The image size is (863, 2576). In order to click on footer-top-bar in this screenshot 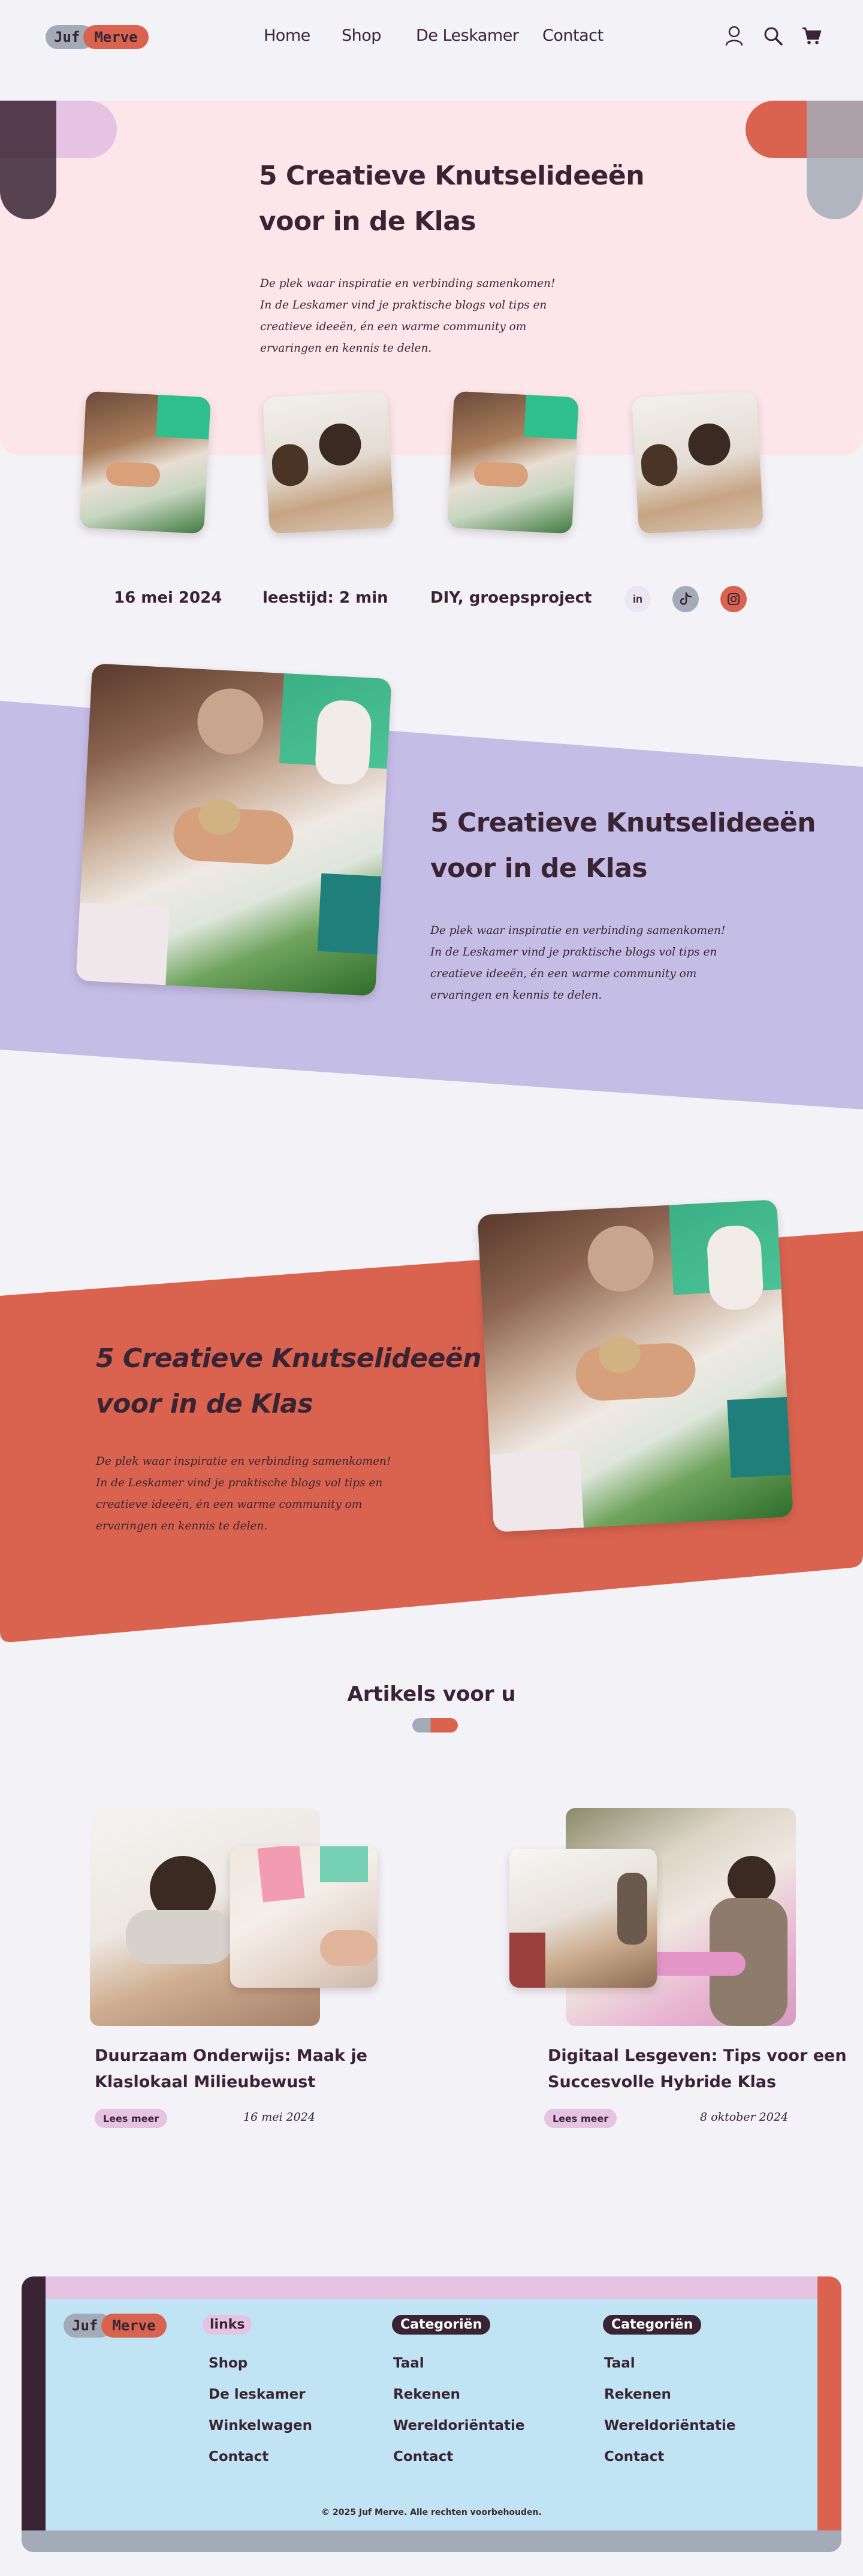, I will do `click(431, 2287)`.